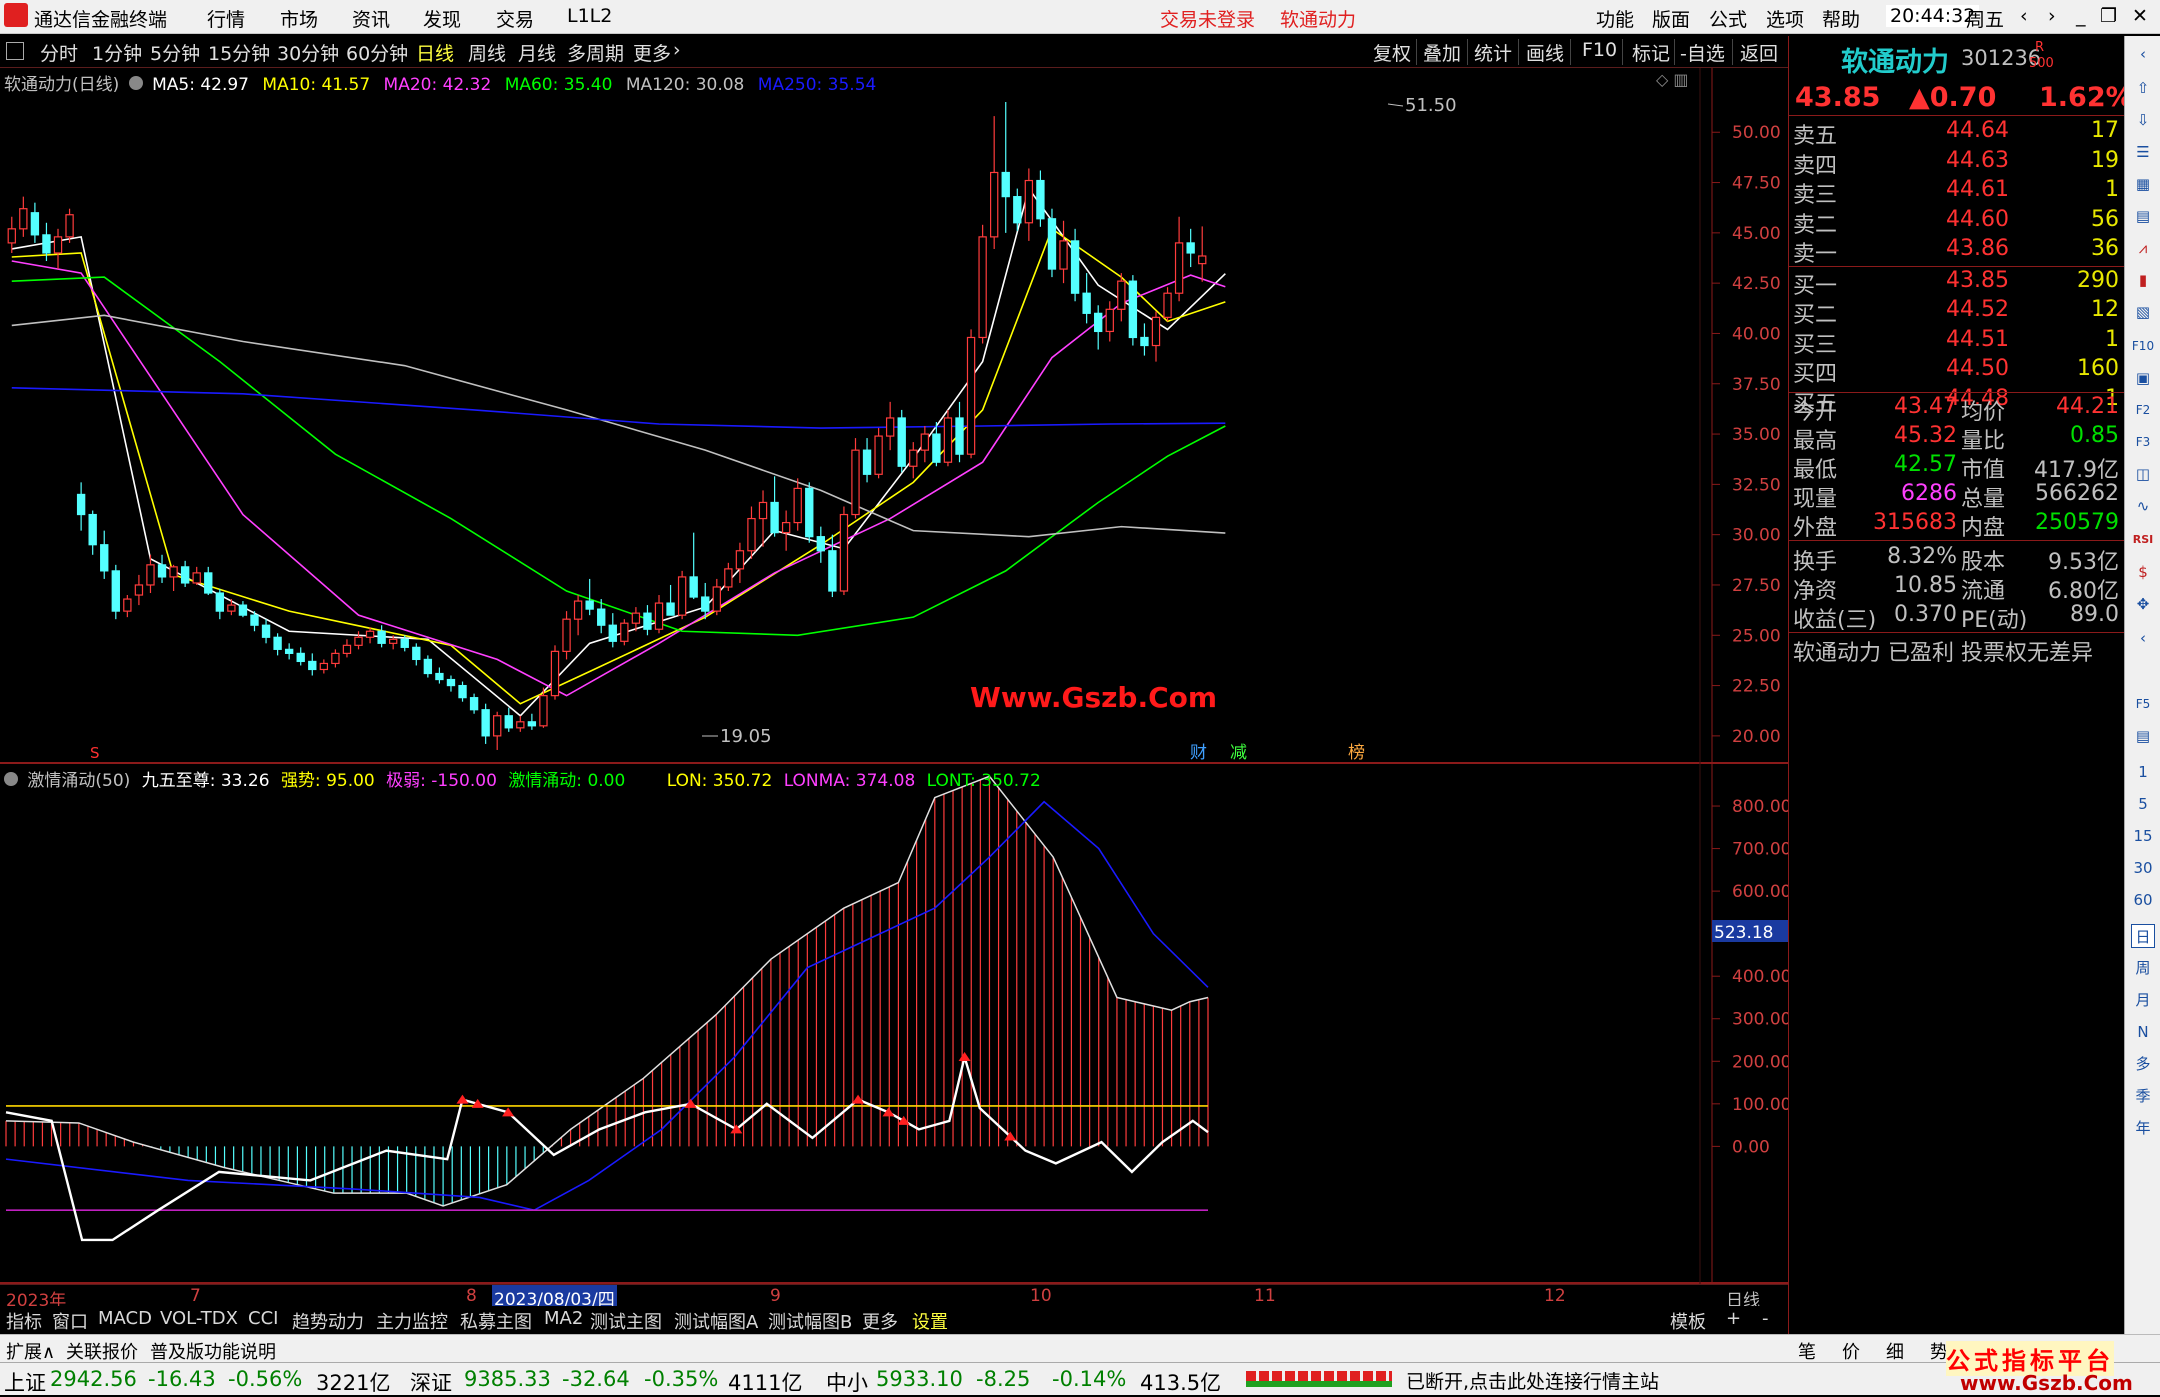 Image resolution: width=2160 pixels, height=1397 pixels. I want to click on menu-item-trade: 交易, so click(515, 18).